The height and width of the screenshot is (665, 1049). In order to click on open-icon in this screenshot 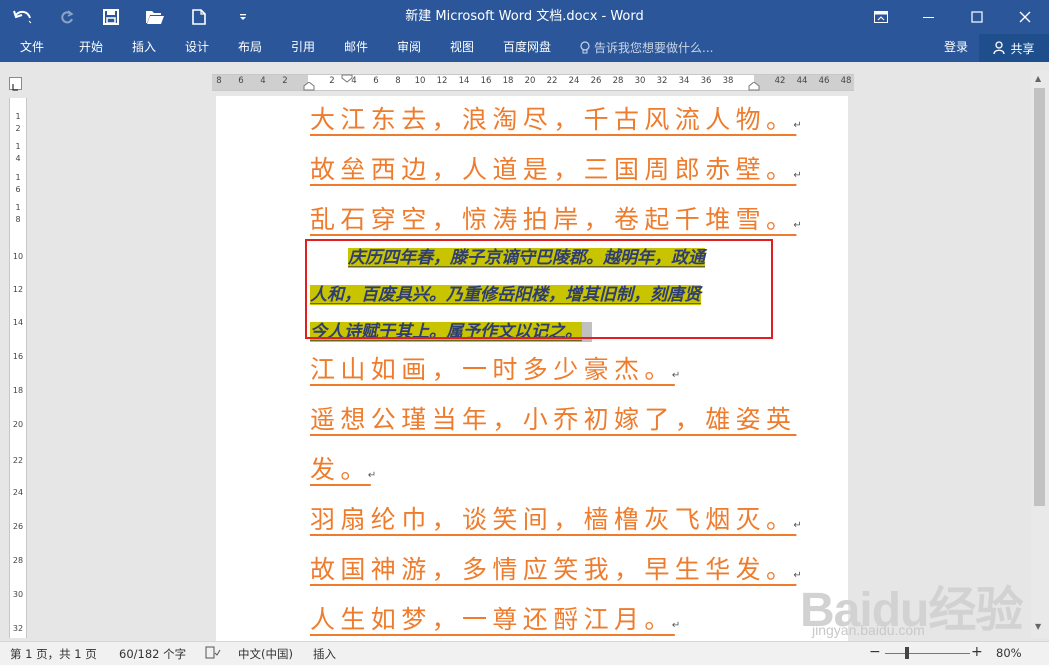, I will do `click(155, 17)`.